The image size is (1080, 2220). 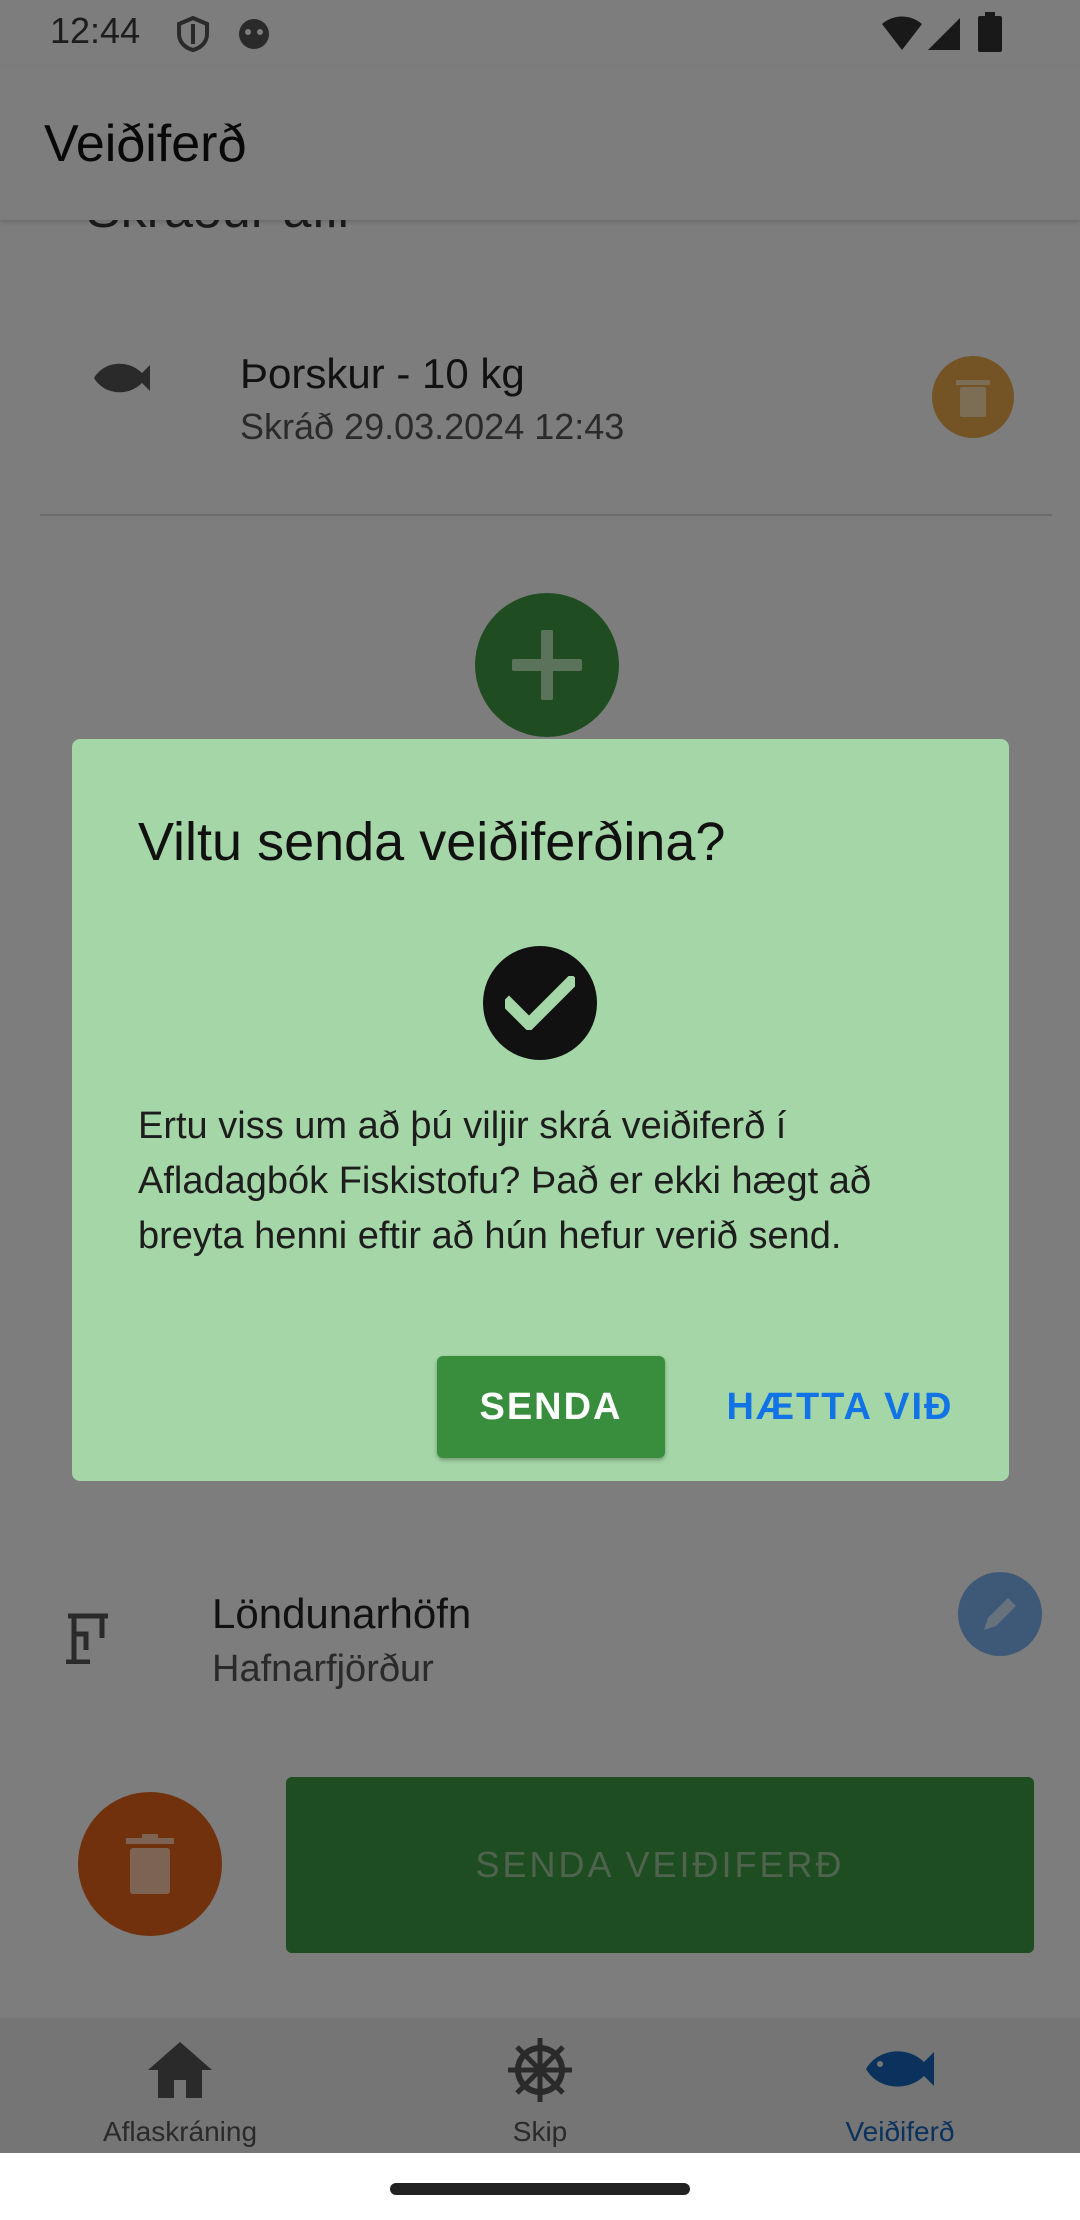 I want to click on confirm-send-button: SENDA, so click(x=551, y=1407).